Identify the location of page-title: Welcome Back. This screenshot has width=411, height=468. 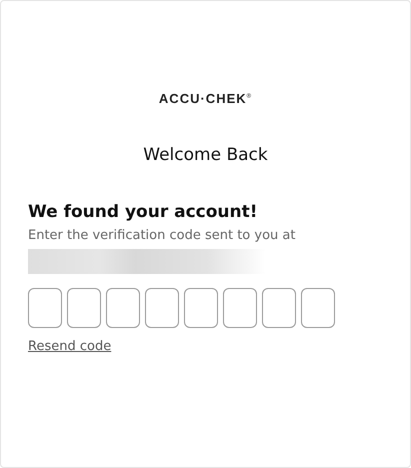
(205, 155).